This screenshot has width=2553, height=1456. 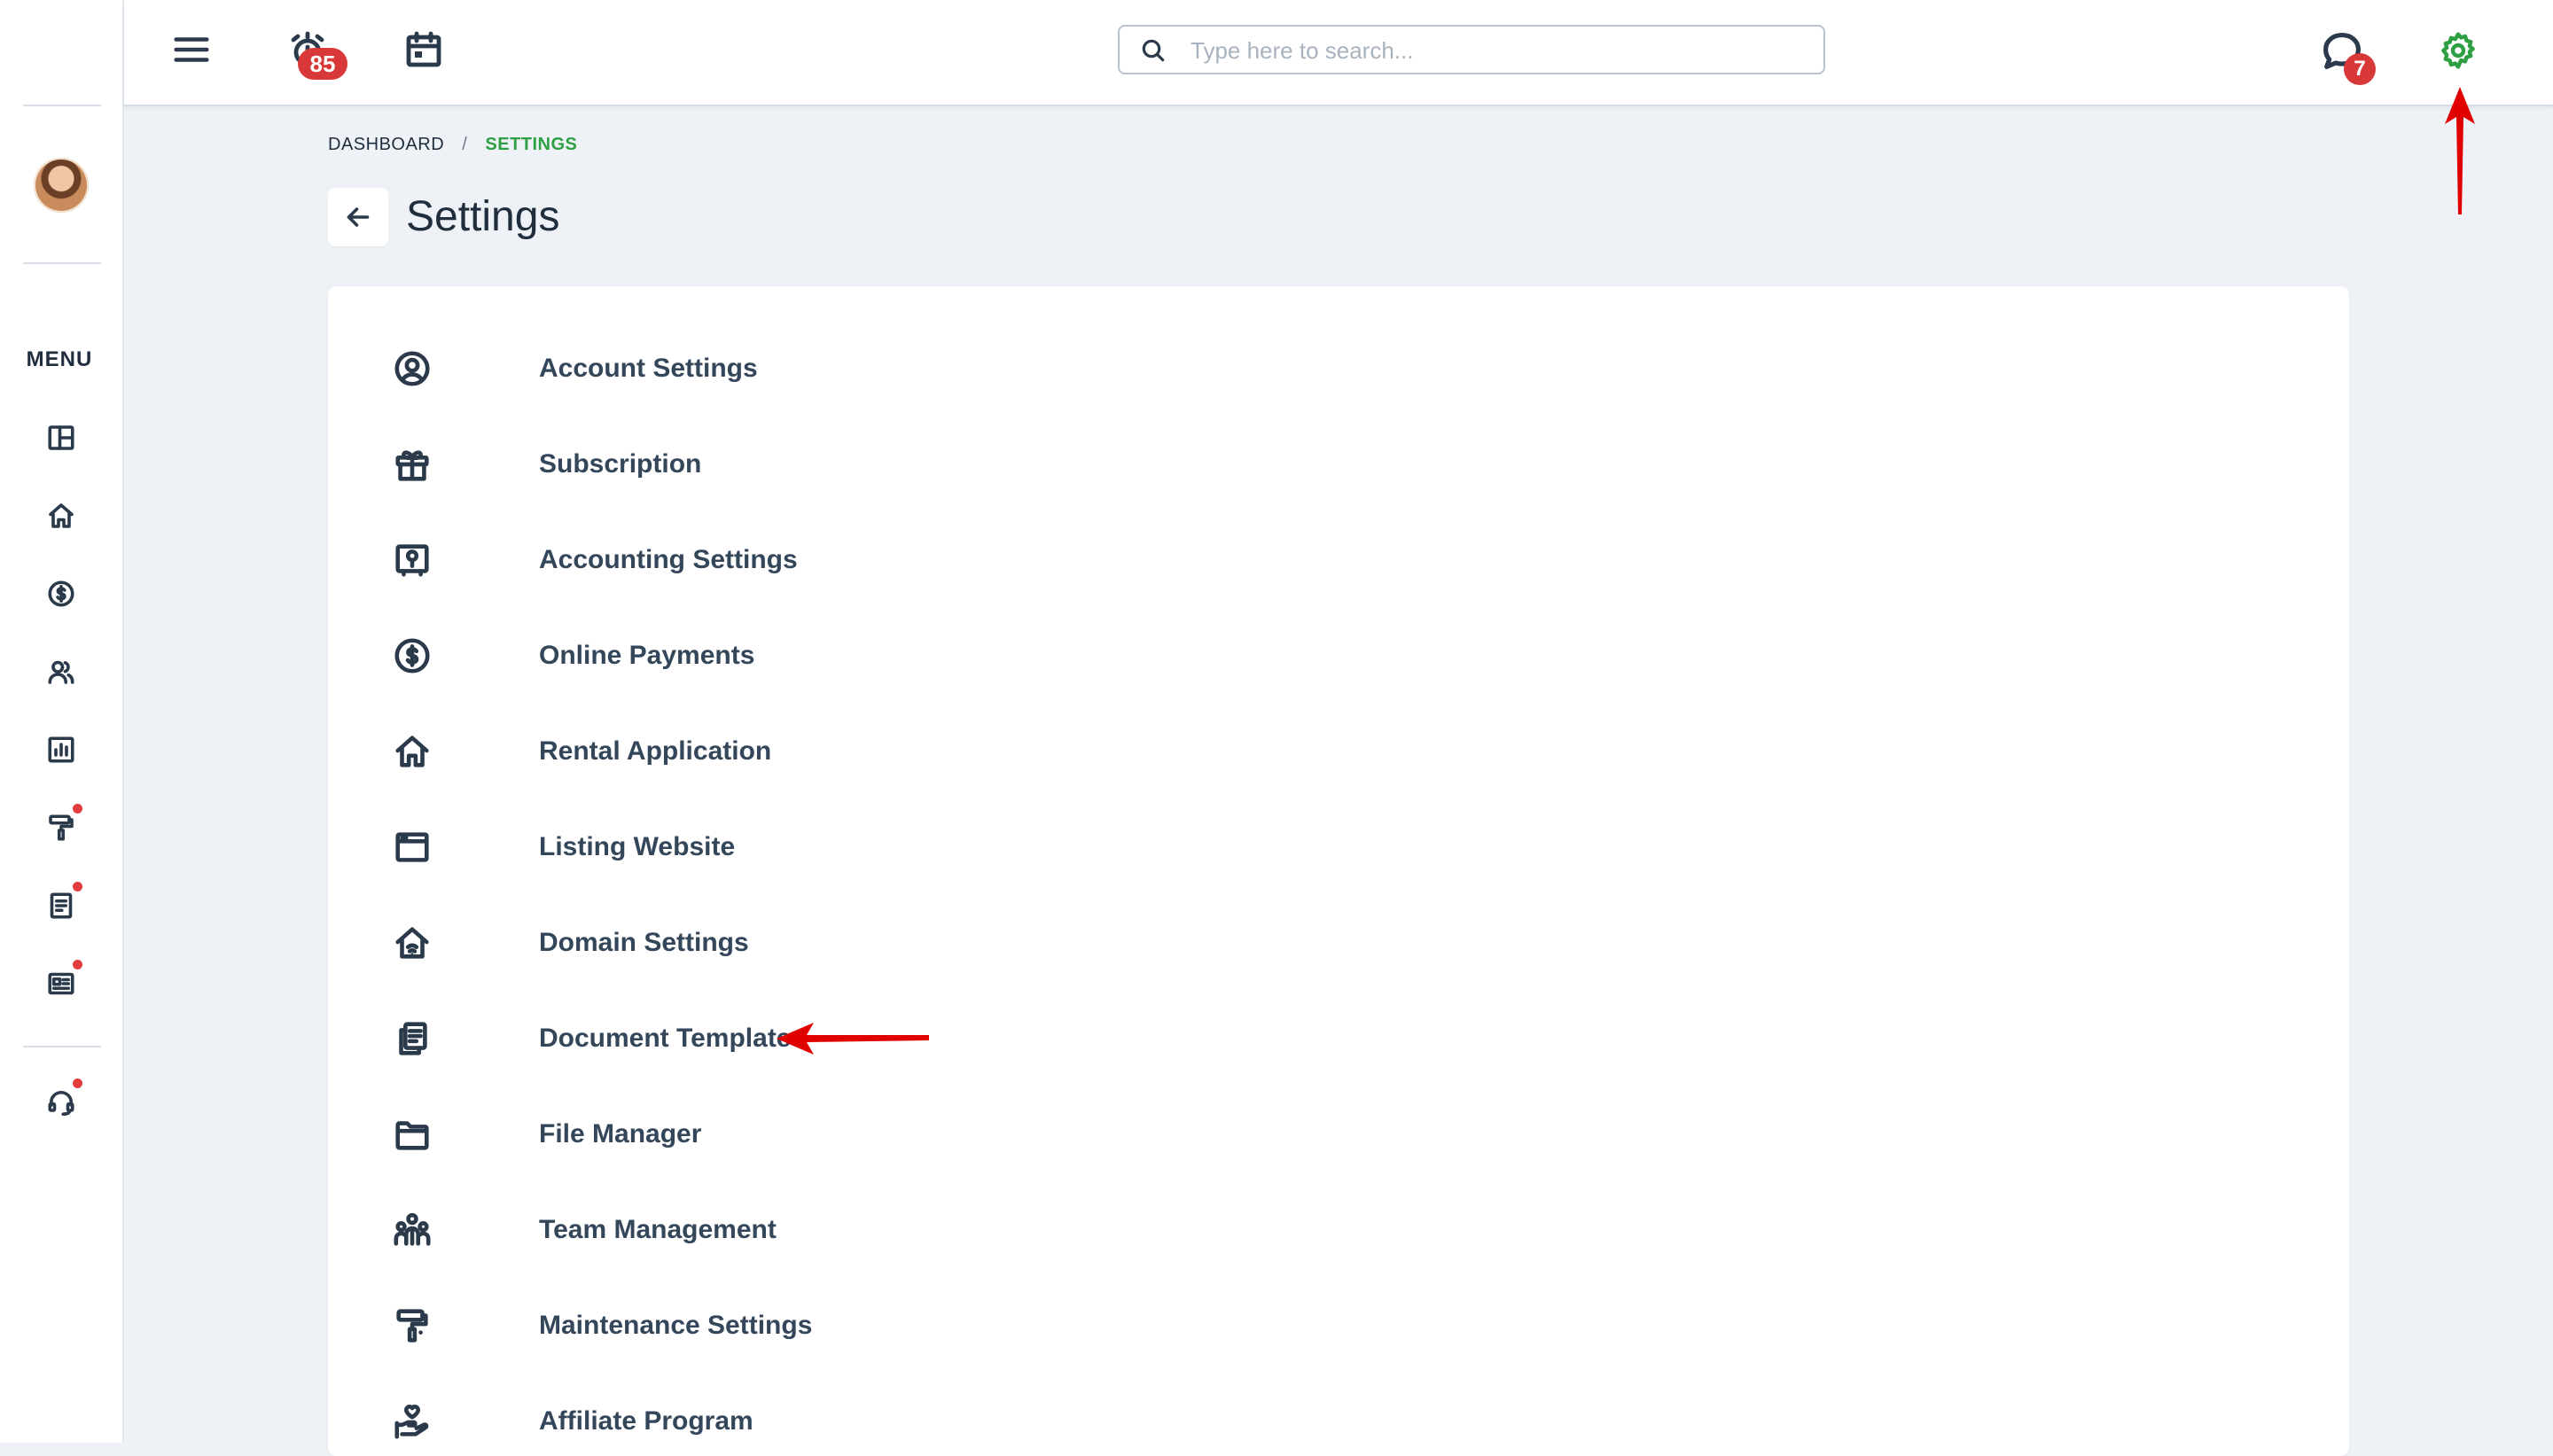 I want to click on settings-item-label: Account Settings, so click(x=648, y=368).